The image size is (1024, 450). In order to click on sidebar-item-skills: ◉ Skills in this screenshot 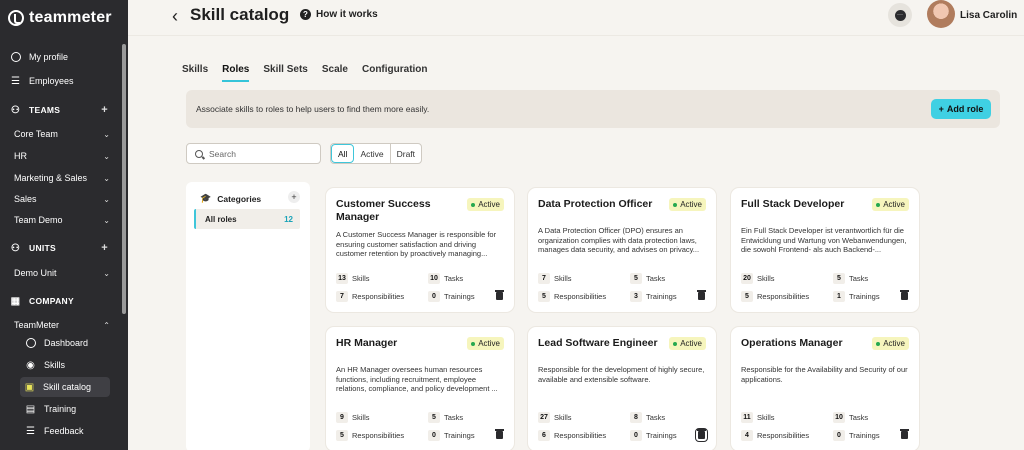, I will do `click(60, 365)`.